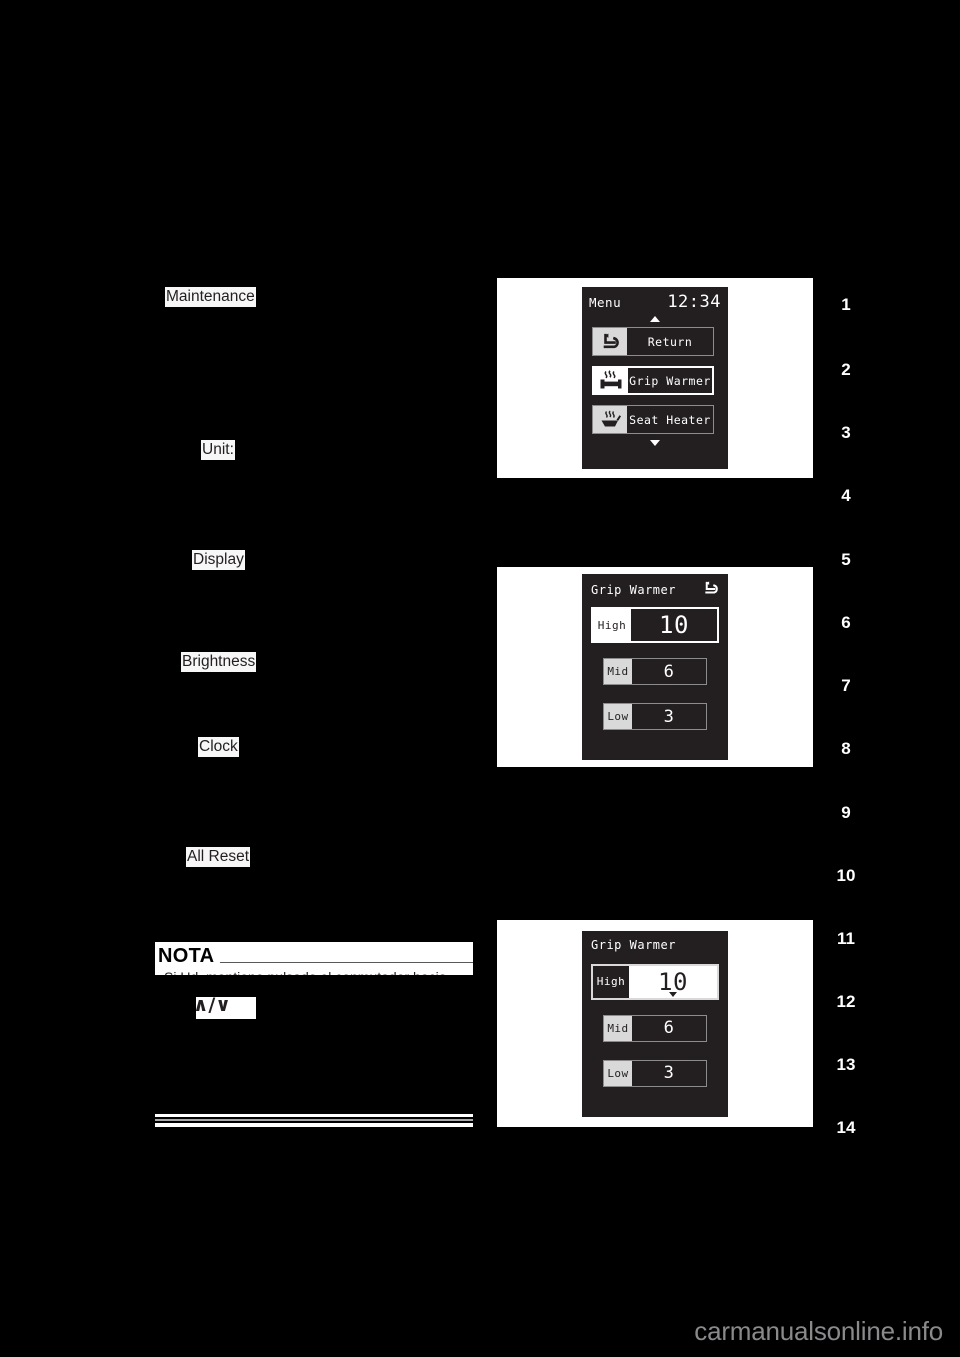  What do you see at coordinates (846, 686) in the screenshot?
I see `chapter-tab-7: 7` at bounding box center [846, 686].